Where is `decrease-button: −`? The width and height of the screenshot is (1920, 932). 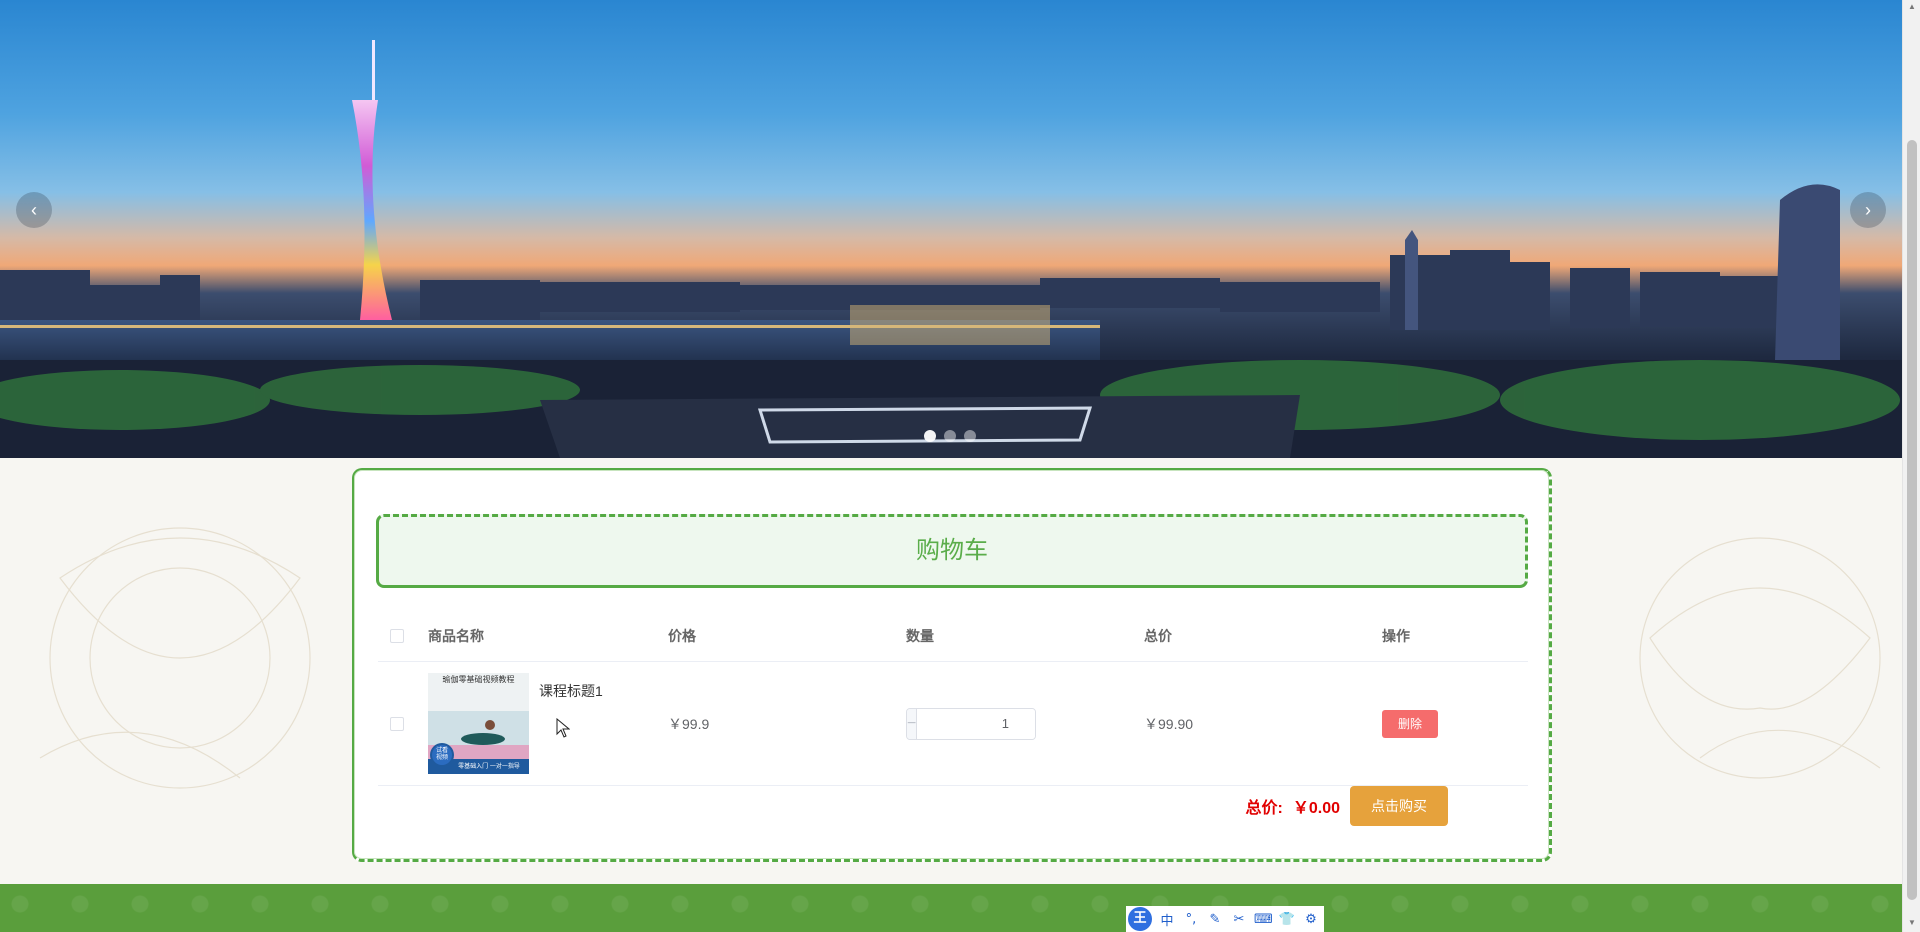
decrease-button: − is located at coordinates (912, 723).